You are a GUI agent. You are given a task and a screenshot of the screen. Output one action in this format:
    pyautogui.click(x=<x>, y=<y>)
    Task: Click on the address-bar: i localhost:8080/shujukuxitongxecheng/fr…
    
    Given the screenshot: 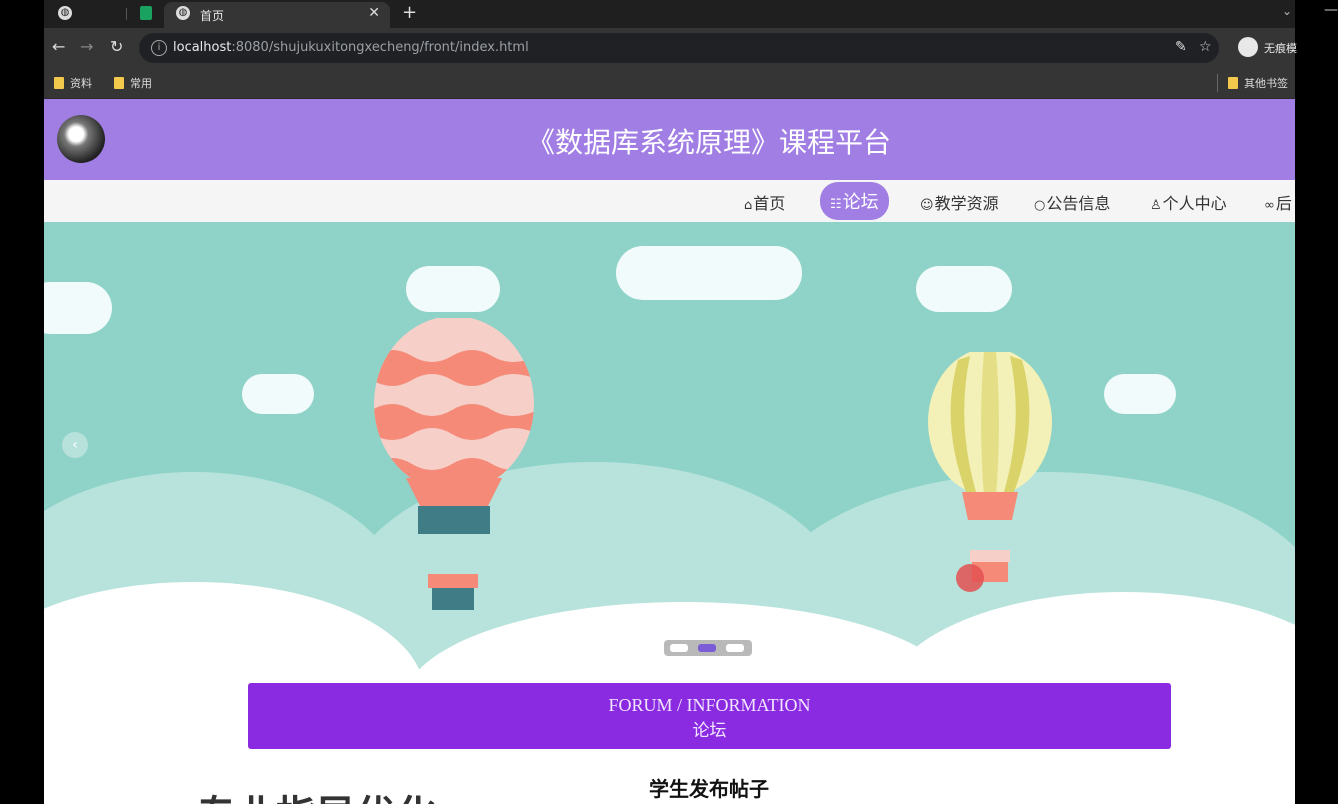 What is the action you would take?
    pyautogui.click(x=679, y=48)
    